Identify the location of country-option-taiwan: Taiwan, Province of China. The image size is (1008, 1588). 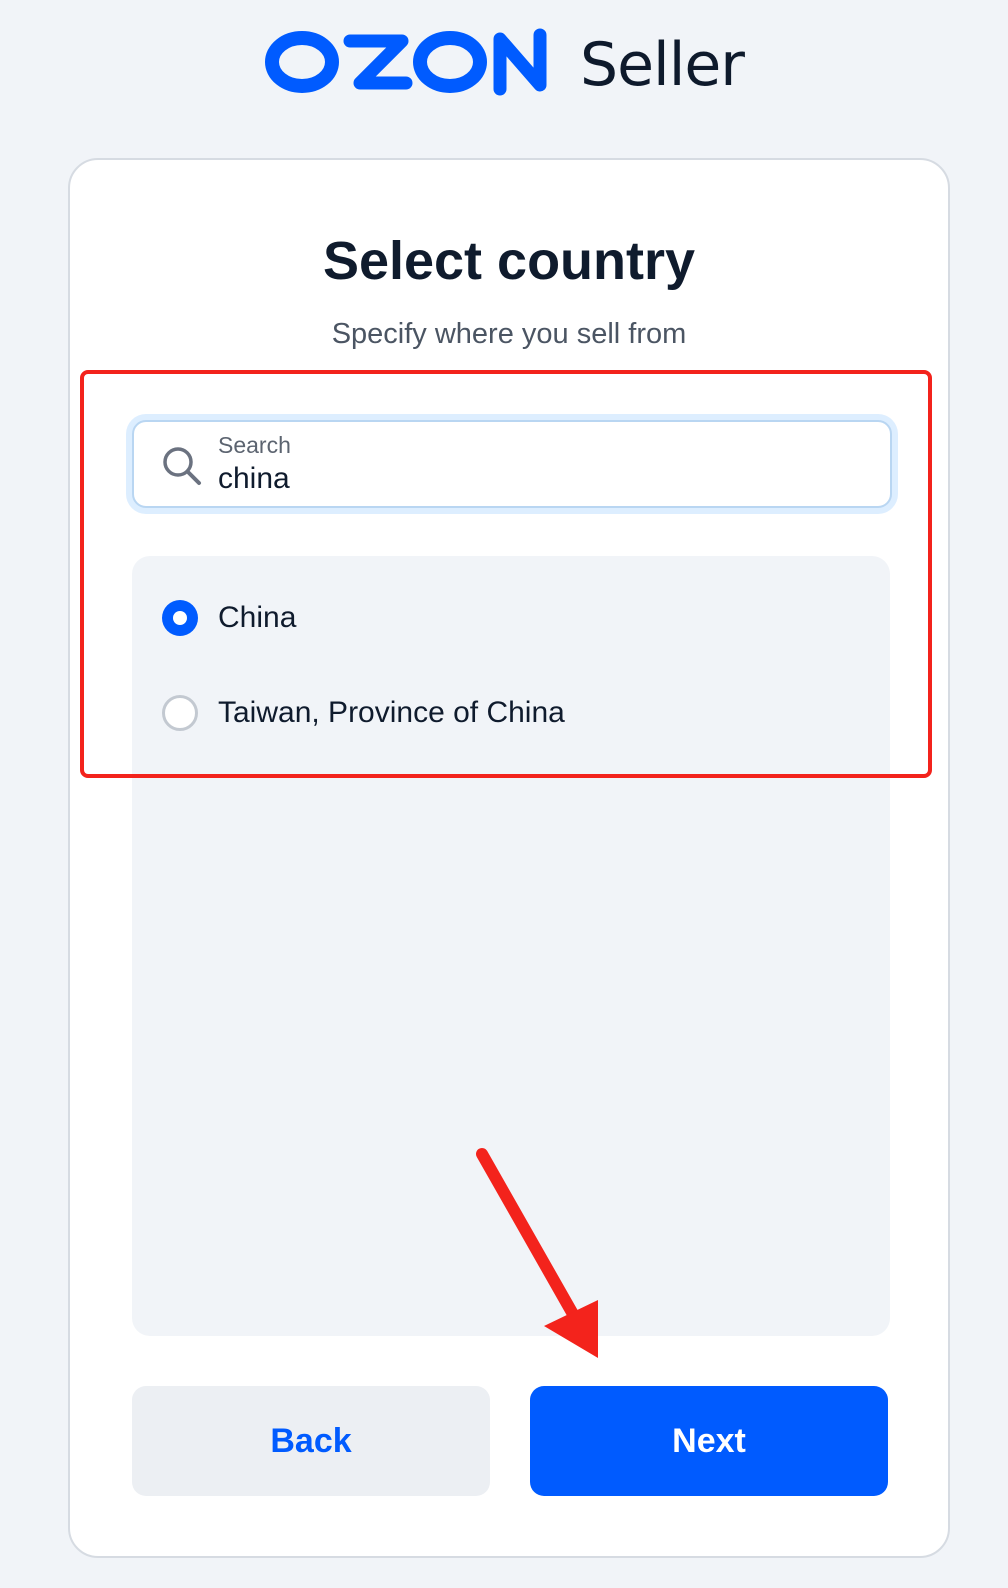
(363, 713).